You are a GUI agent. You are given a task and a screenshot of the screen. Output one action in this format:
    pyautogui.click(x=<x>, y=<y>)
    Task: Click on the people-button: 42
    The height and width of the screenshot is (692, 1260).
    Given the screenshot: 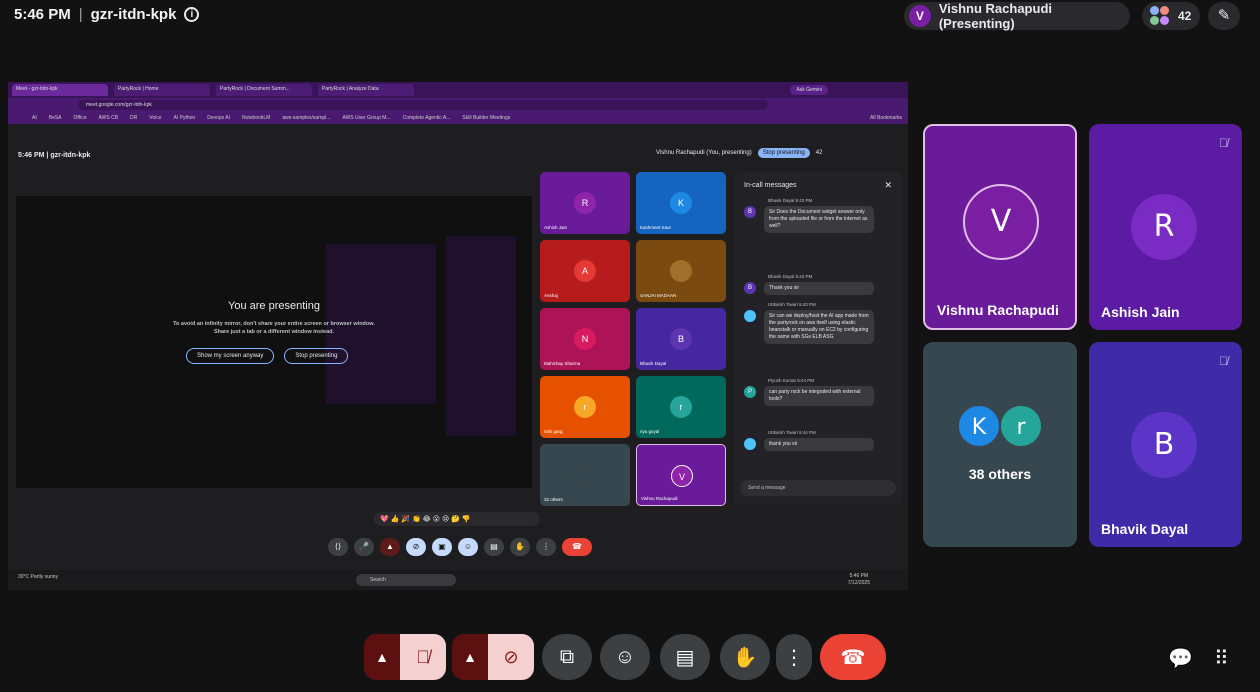 What is the action you would take?
    pyautogui.click(x=1171, y=16)
    